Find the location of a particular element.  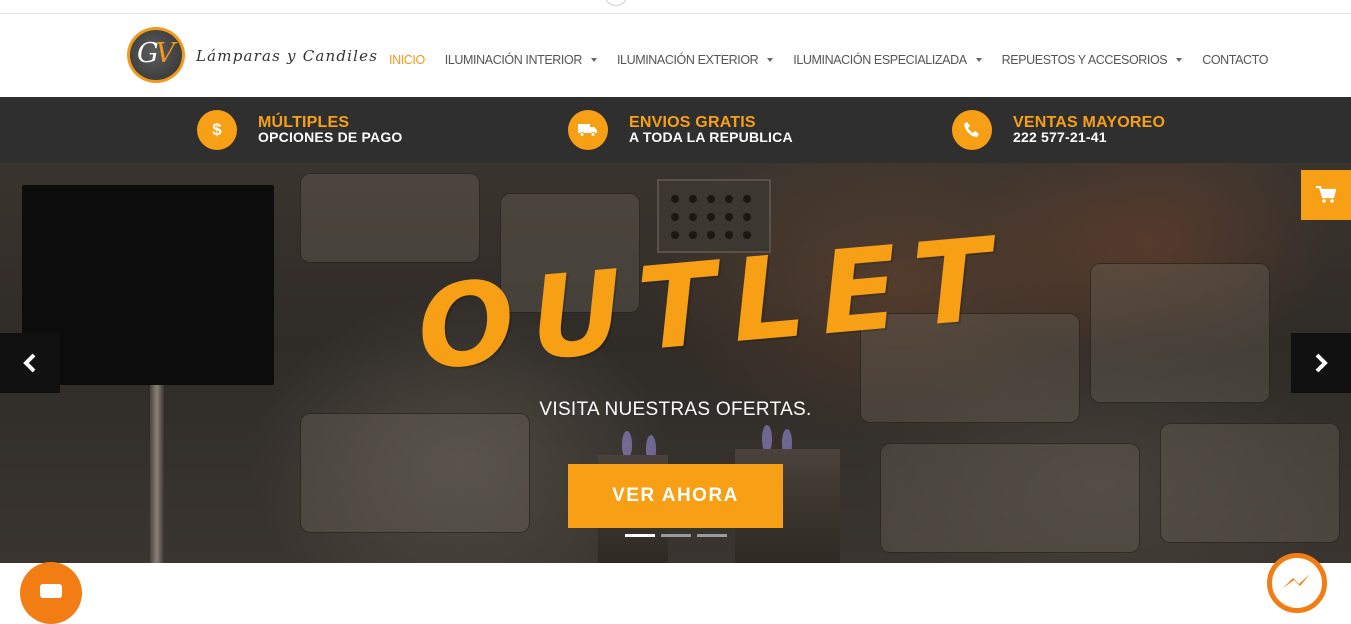

nav-item-label: INICIO is located at coordinates (407, 60).